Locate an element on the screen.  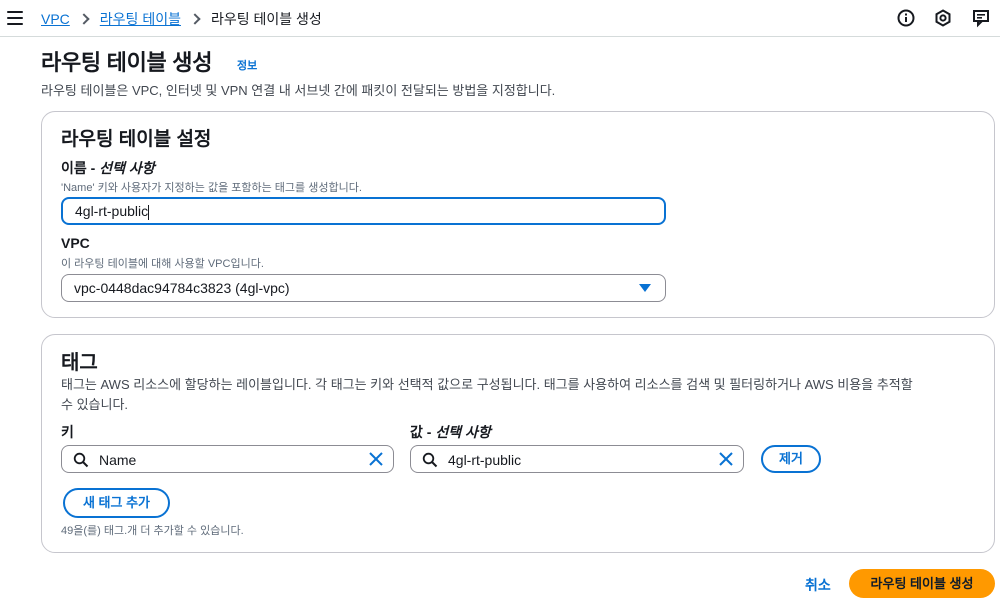
name-input: 4gl-rt-public is located at coordinates (363, 211).